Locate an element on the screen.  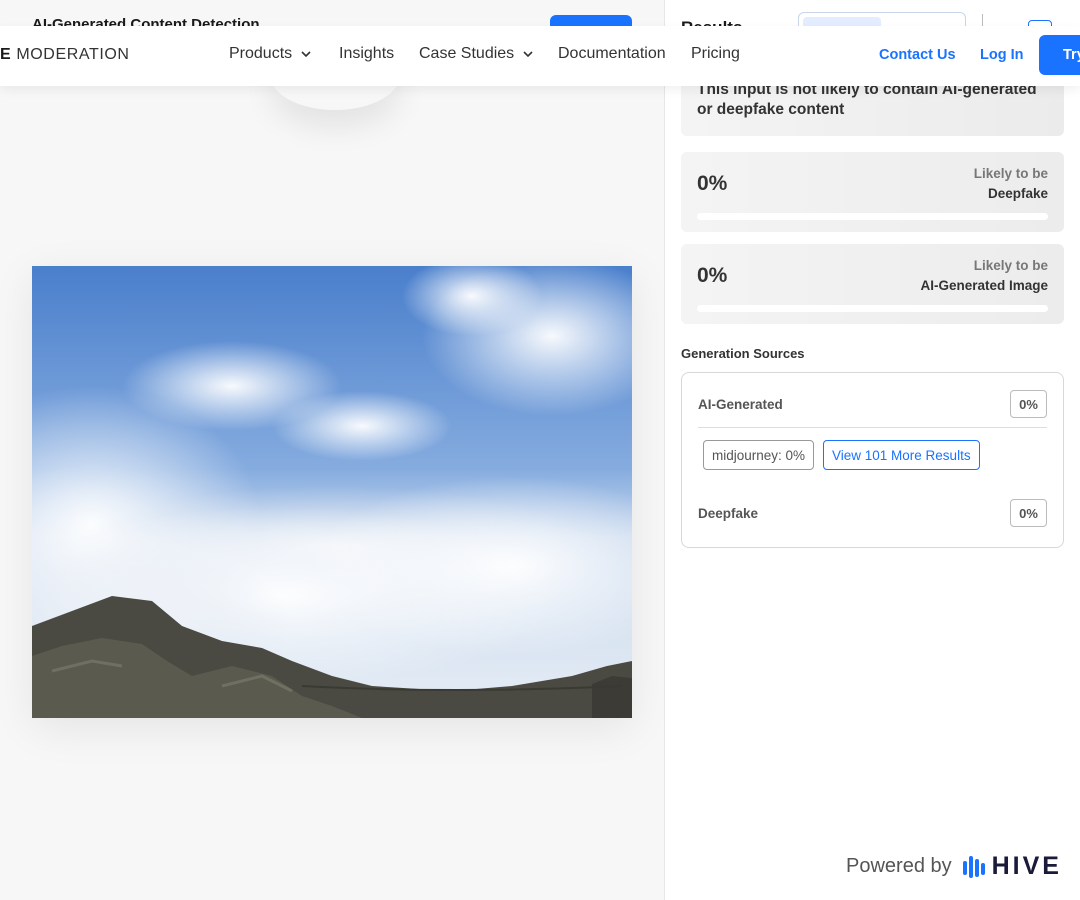
generation-sources-title: Generation Sources is located at coordinates (743, 353).